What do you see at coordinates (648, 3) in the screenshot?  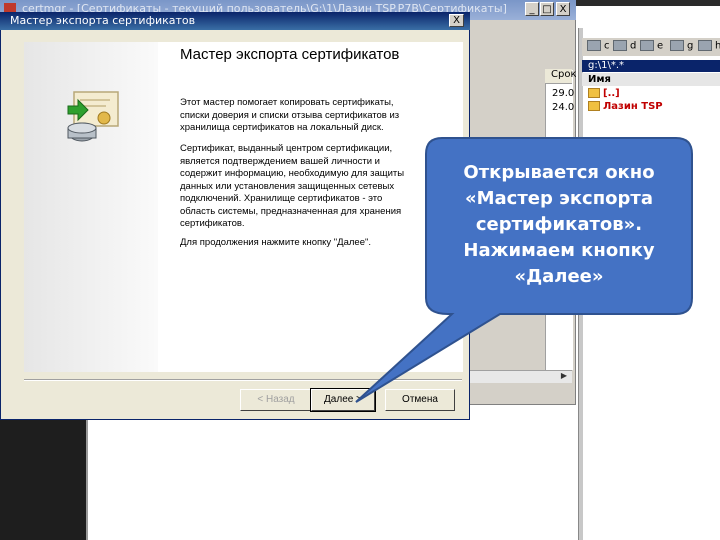 I see `top-dark-strip` at bounding box center [648, 3].